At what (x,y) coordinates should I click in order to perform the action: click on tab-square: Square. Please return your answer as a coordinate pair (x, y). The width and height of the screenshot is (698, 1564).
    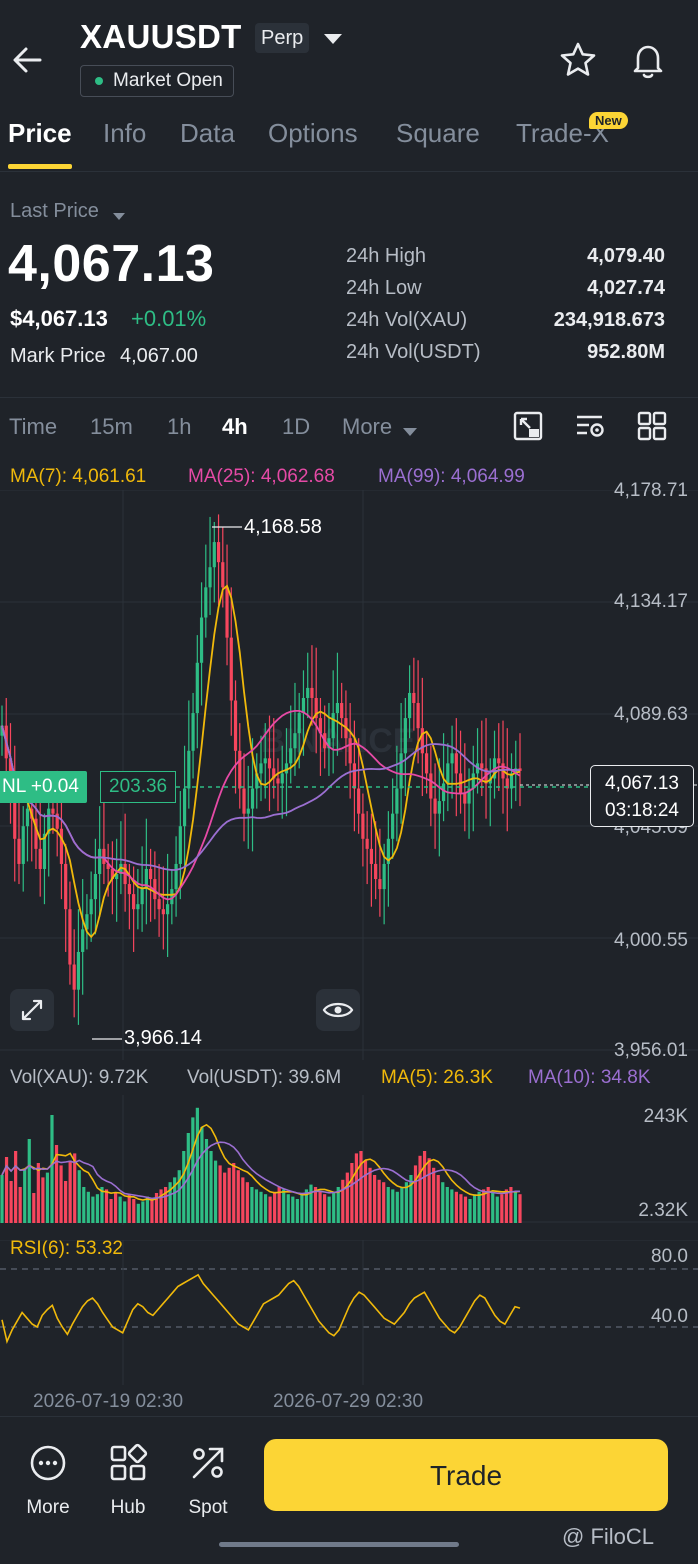
    Looking at the image, I should click on (438, 133).